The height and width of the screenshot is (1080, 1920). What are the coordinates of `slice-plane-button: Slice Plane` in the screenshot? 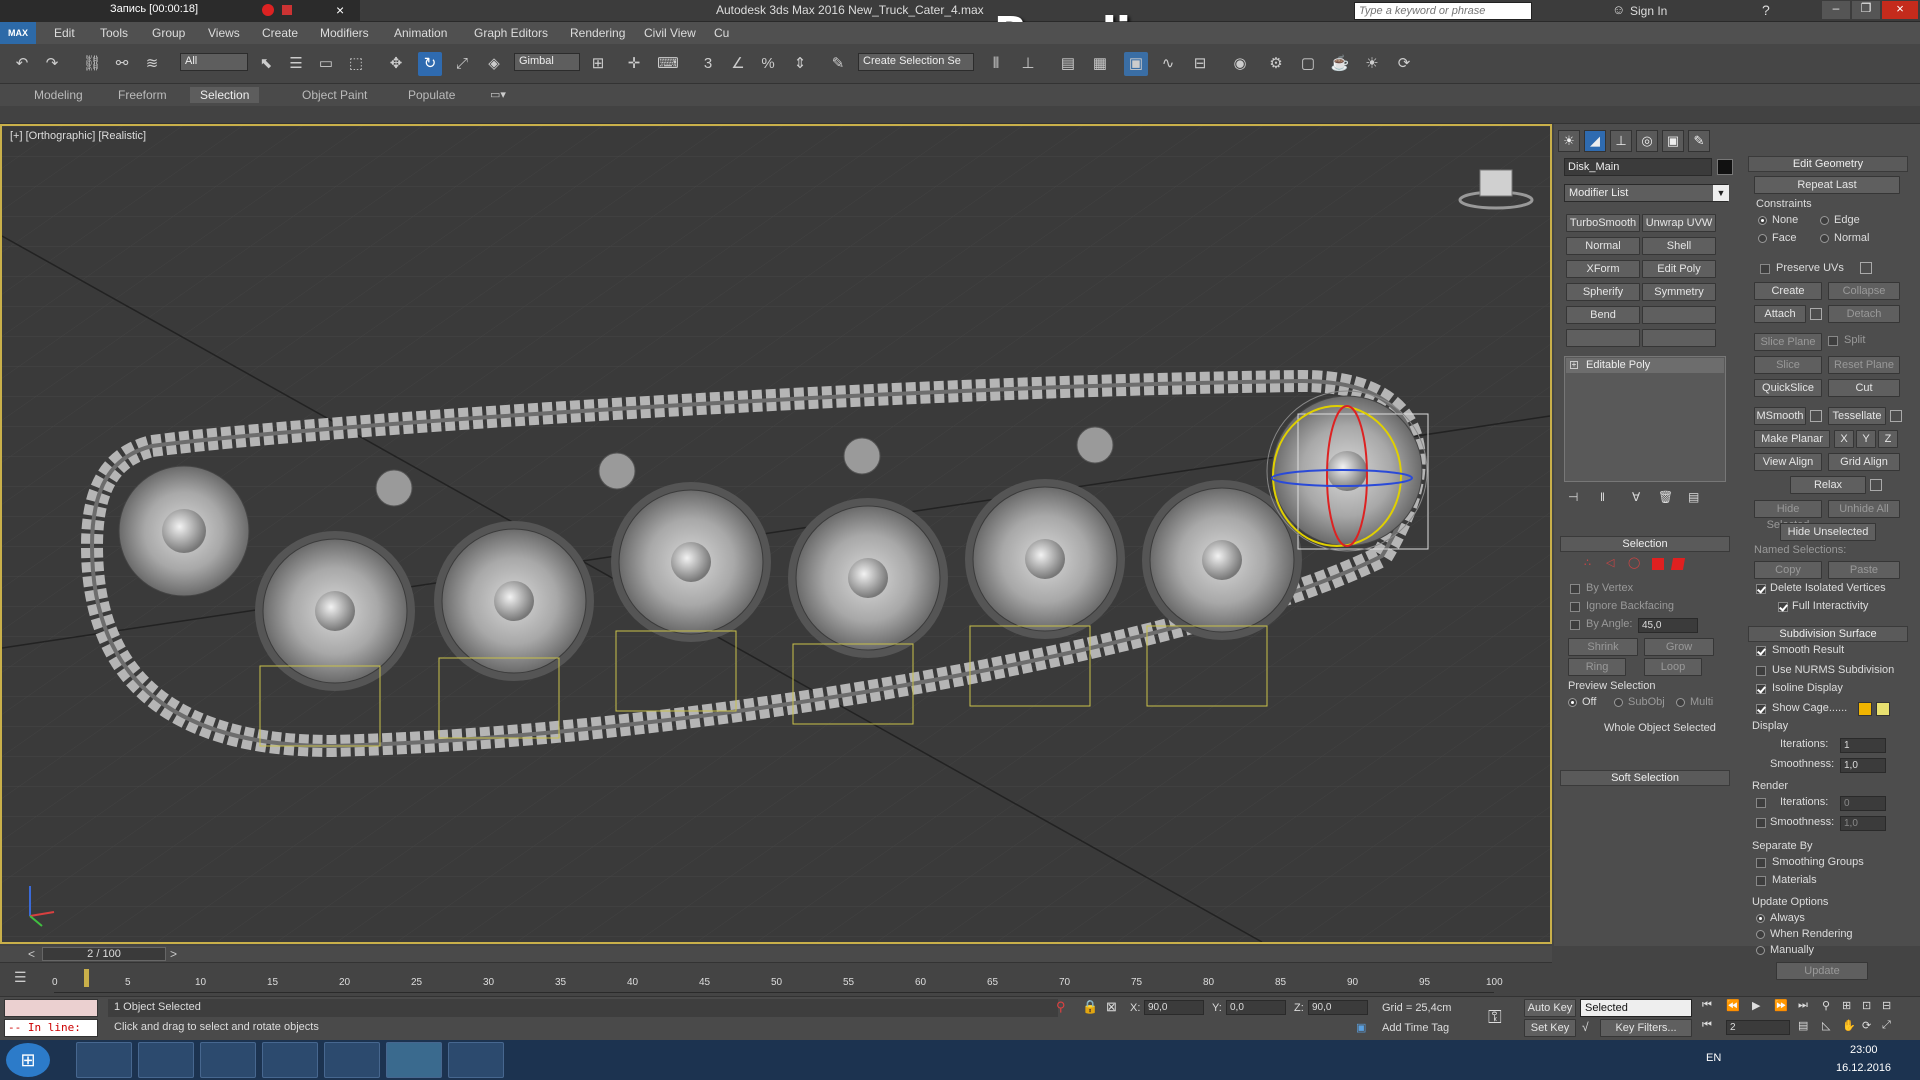 It's located at (1788, 342).